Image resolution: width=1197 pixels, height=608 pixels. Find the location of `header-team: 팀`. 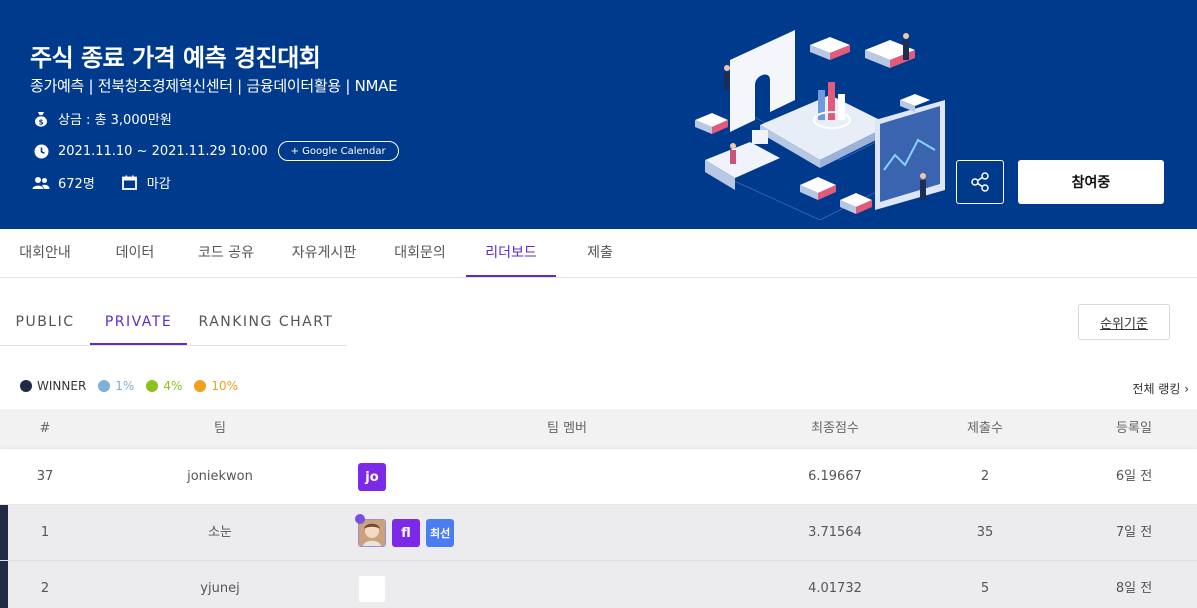

header-team: 팀 is located at coordinates (220, 428).